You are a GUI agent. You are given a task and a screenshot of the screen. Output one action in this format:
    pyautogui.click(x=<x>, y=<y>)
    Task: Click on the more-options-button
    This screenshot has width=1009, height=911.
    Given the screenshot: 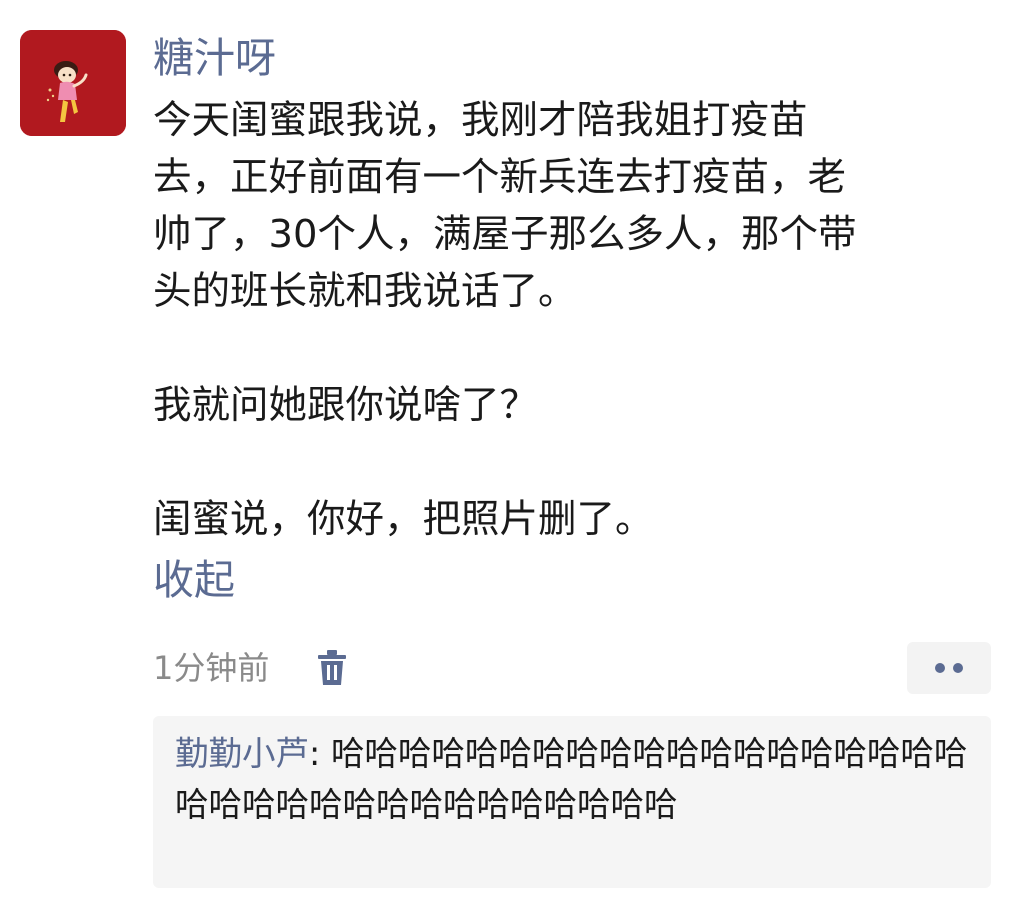 What is the action you would take?
    pyautogui.click(x=949, y=668)
    